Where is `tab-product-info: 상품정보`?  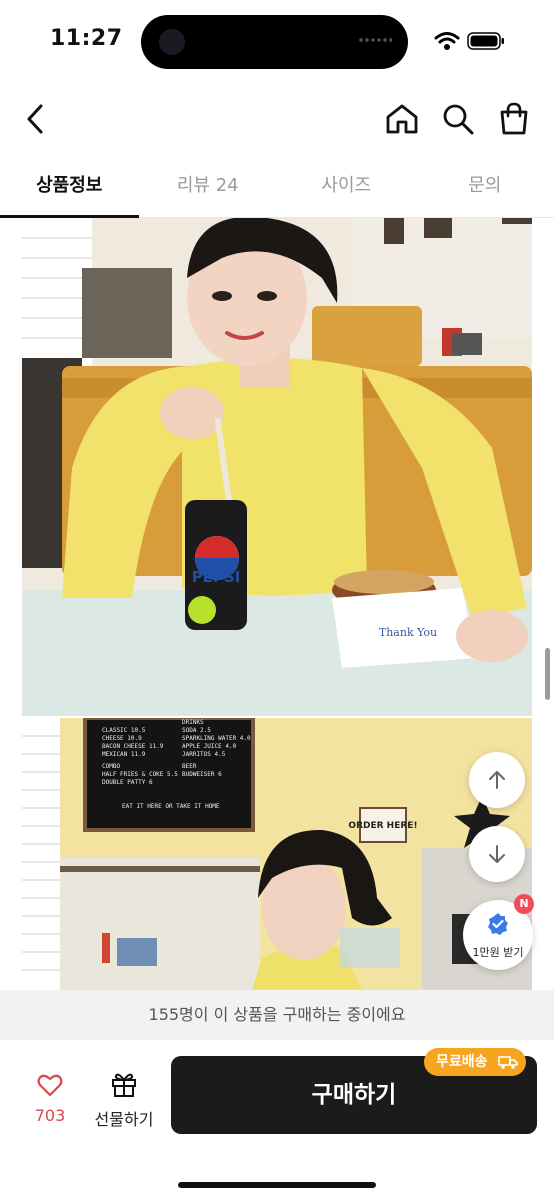
tab-product-info: 상품정보 is located at coordinates (69, 189).